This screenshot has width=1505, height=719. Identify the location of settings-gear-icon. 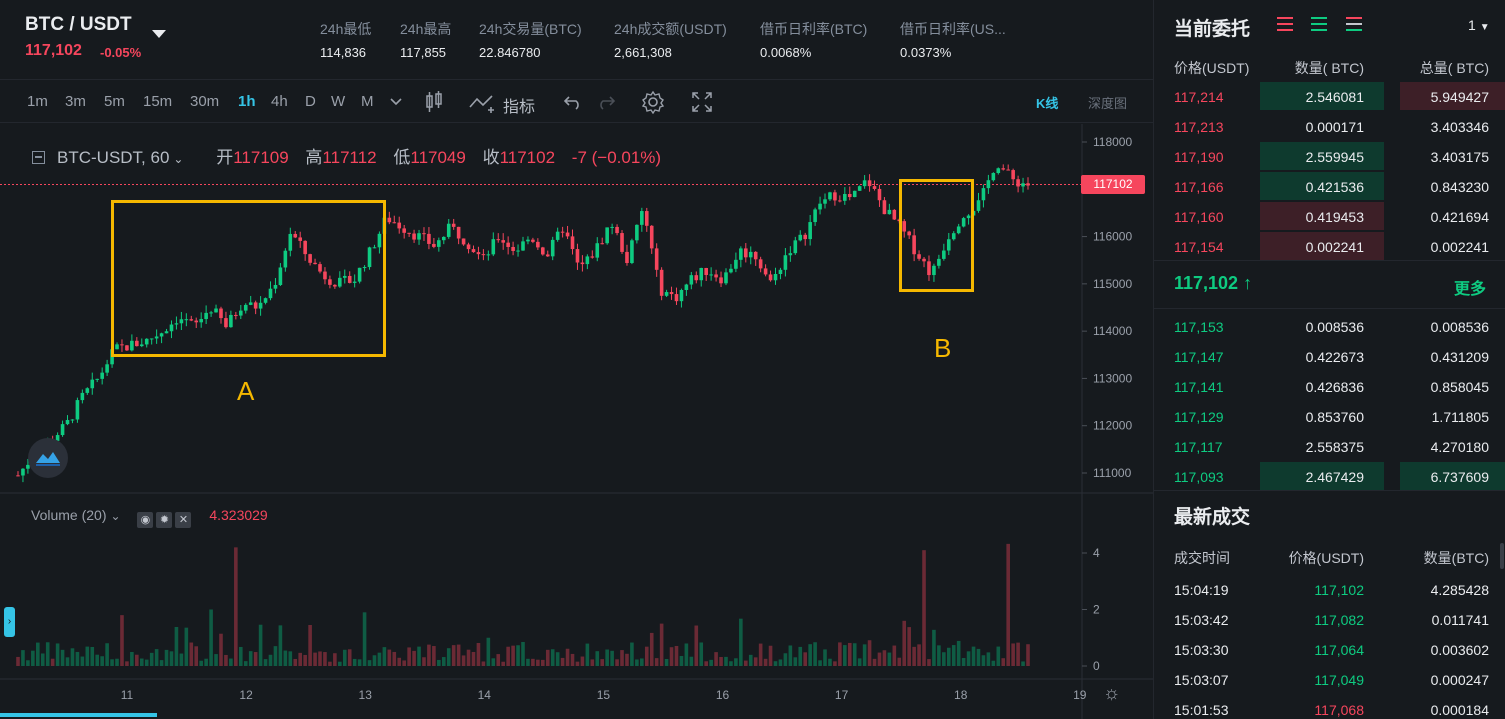
(653, 102).